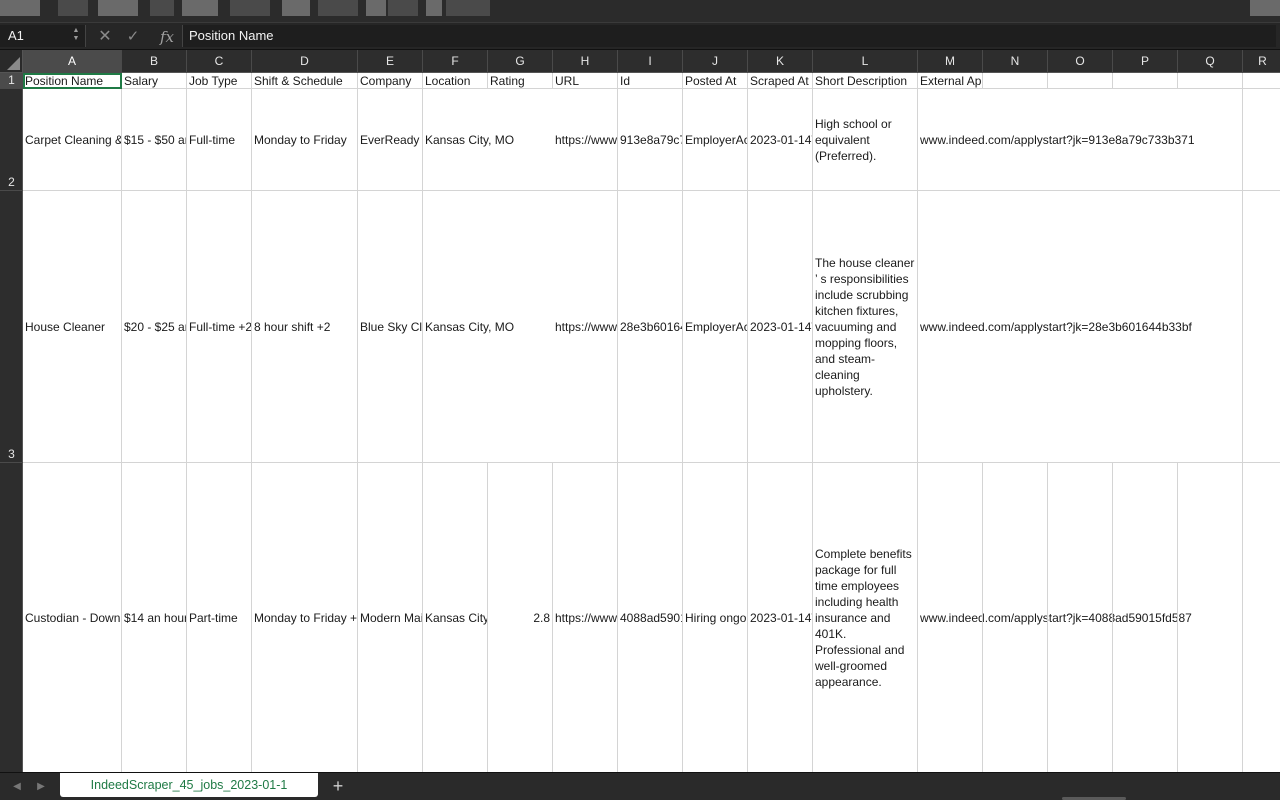 The width and height of the screenshot is (1280, 800). I want to click on column-header-b: B, so click(154, 61).